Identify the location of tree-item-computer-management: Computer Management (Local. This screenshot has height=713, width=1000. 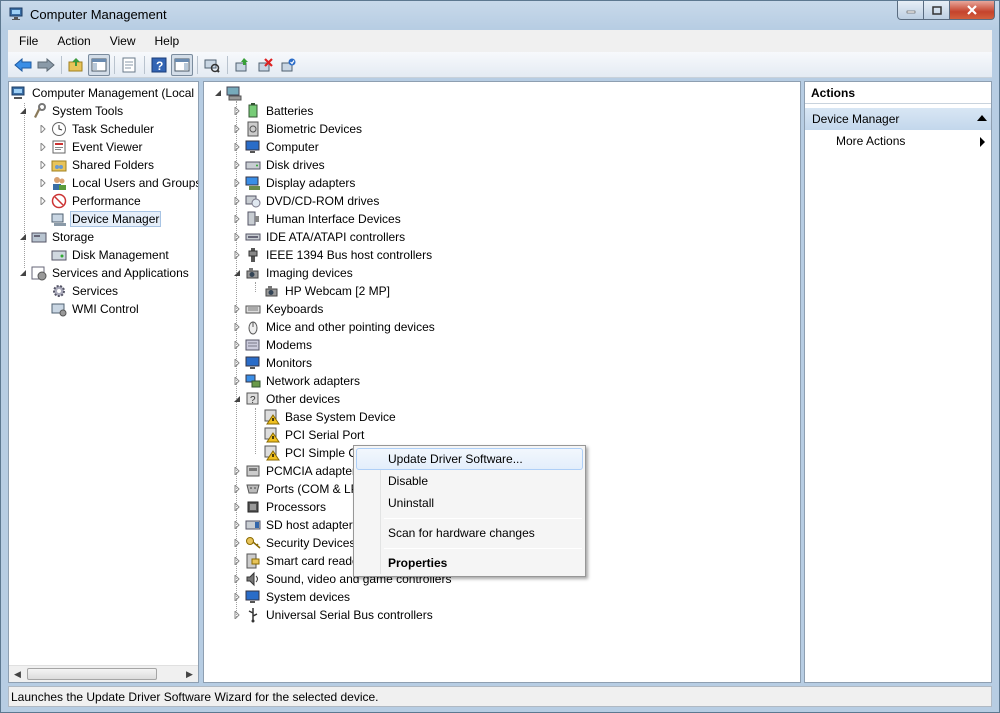
(103, 93).